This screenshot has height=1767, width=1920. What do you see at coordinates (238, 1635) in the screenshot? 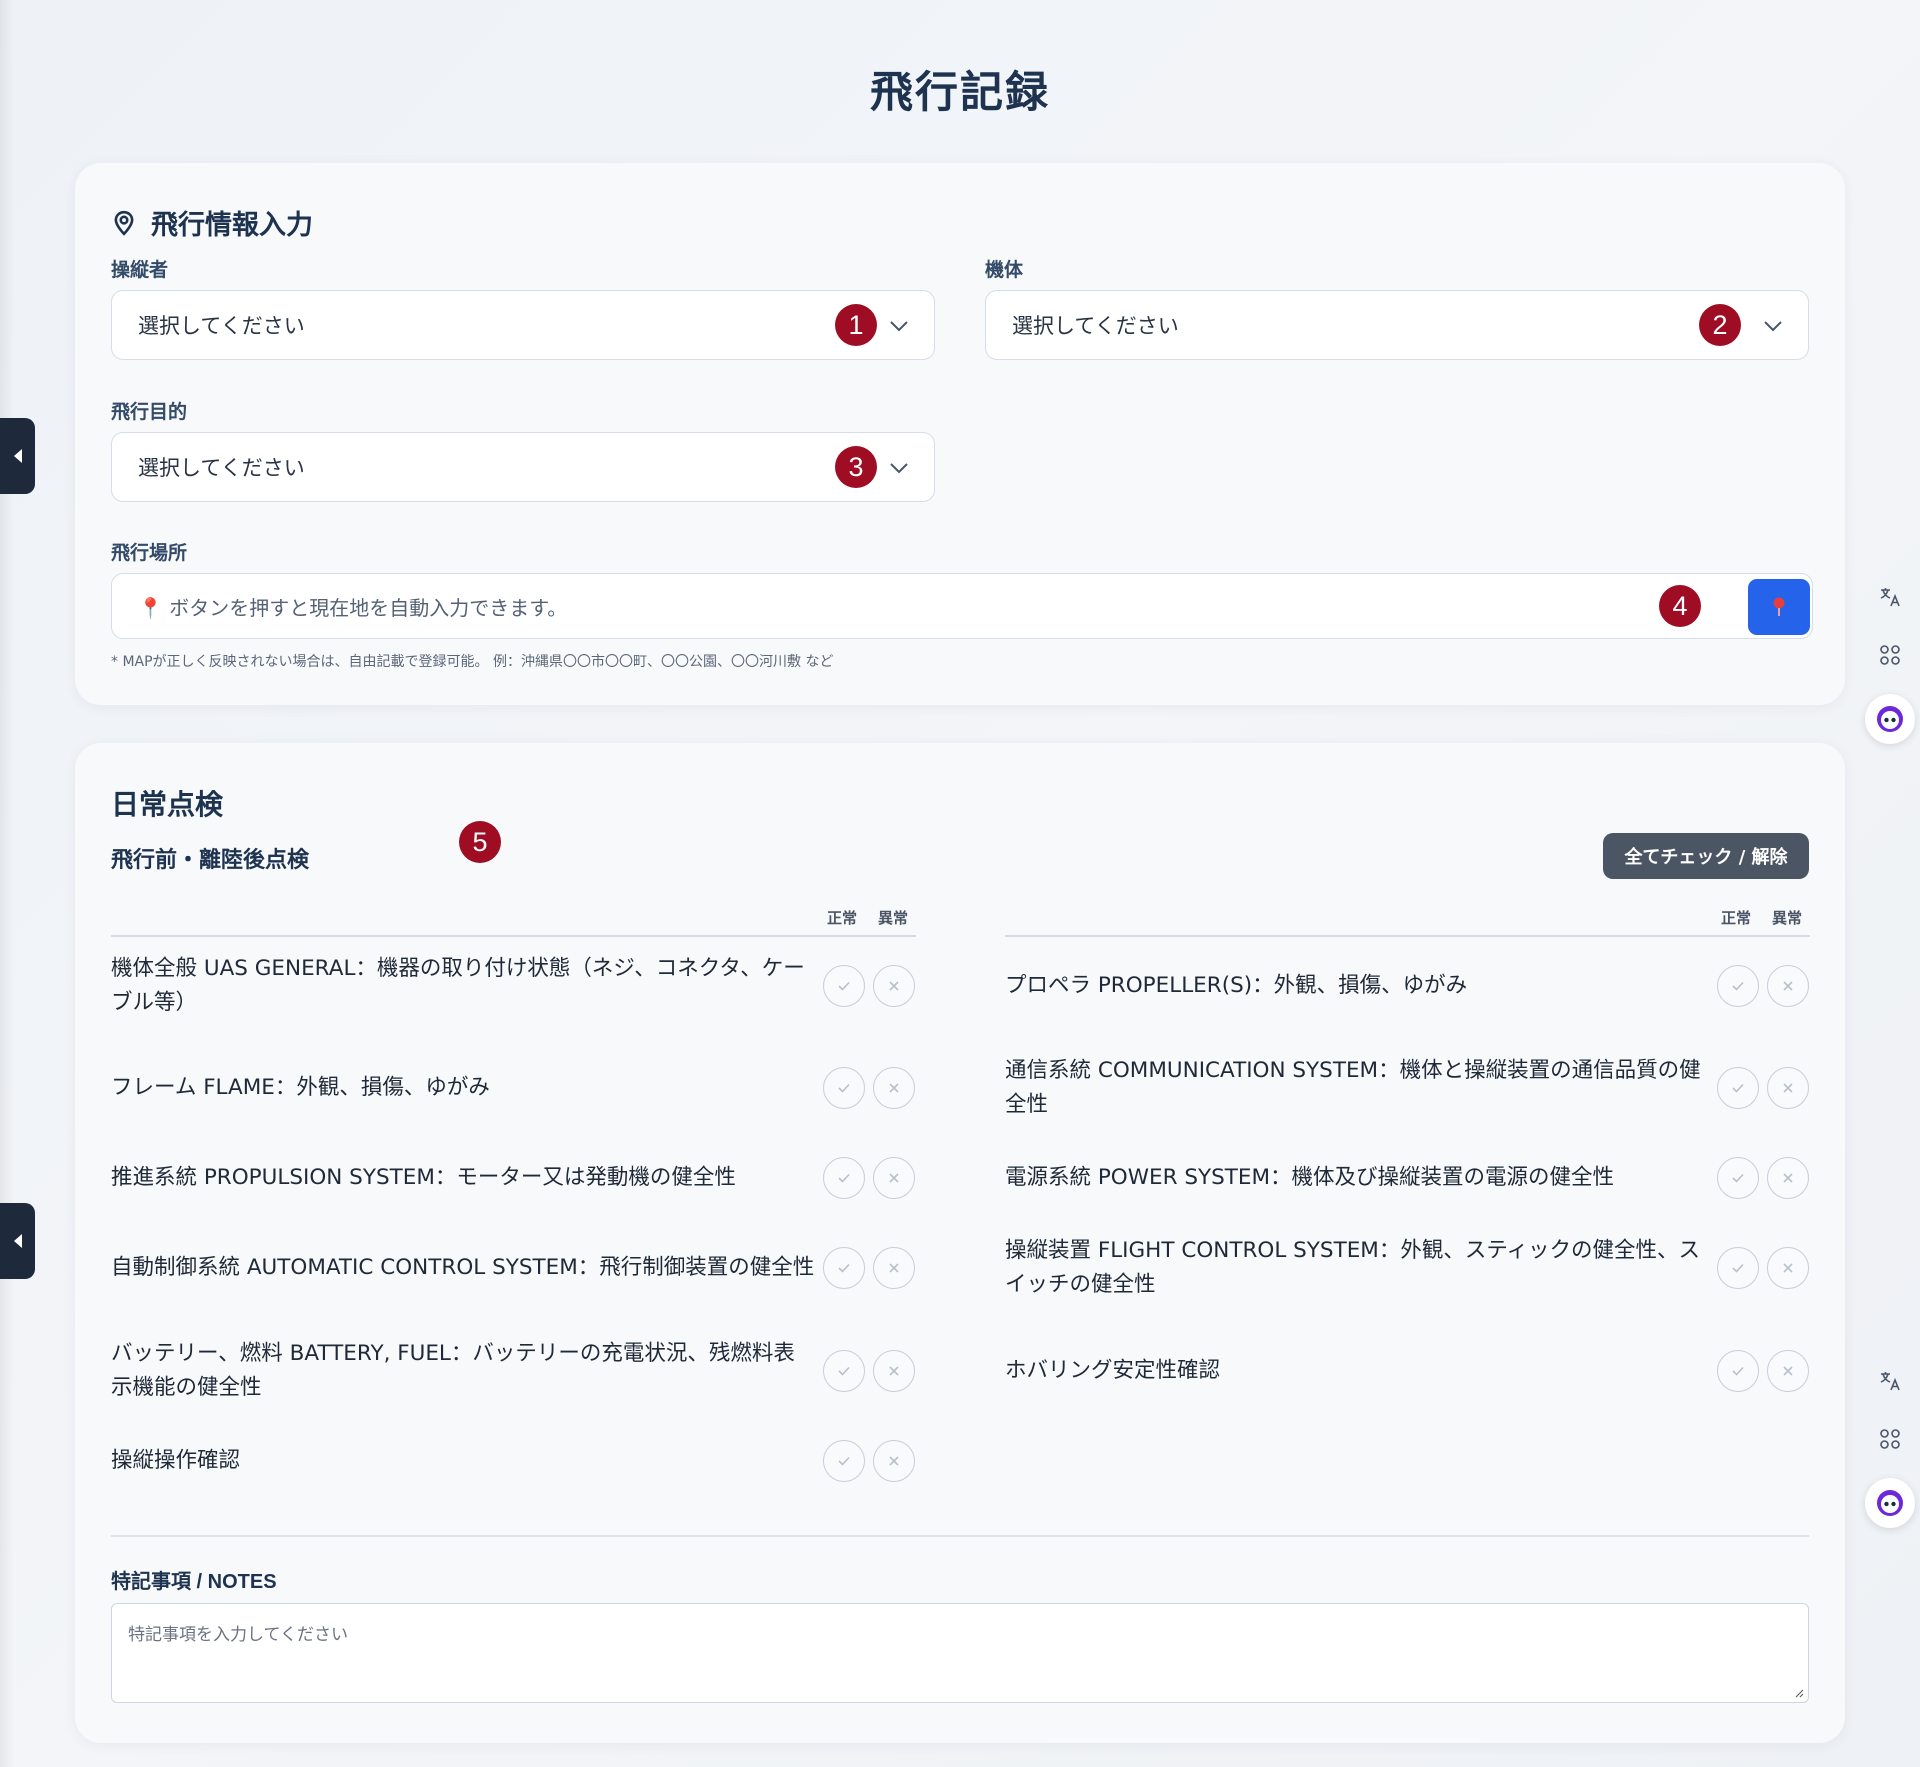
I see `notes-placeholder: 特記事項を入力してください` at bounding box center [238, 1635].